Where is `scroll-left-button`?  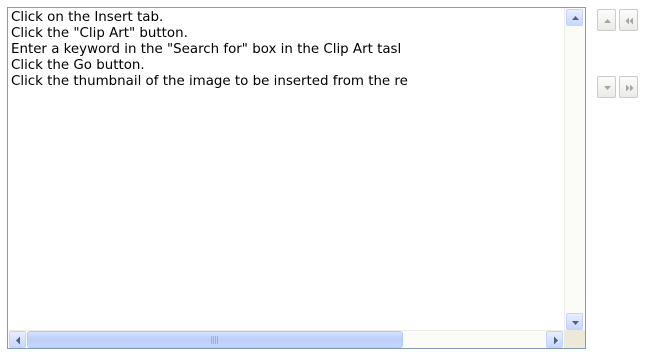 scroll-left-button is located at coordinates (17, 339).